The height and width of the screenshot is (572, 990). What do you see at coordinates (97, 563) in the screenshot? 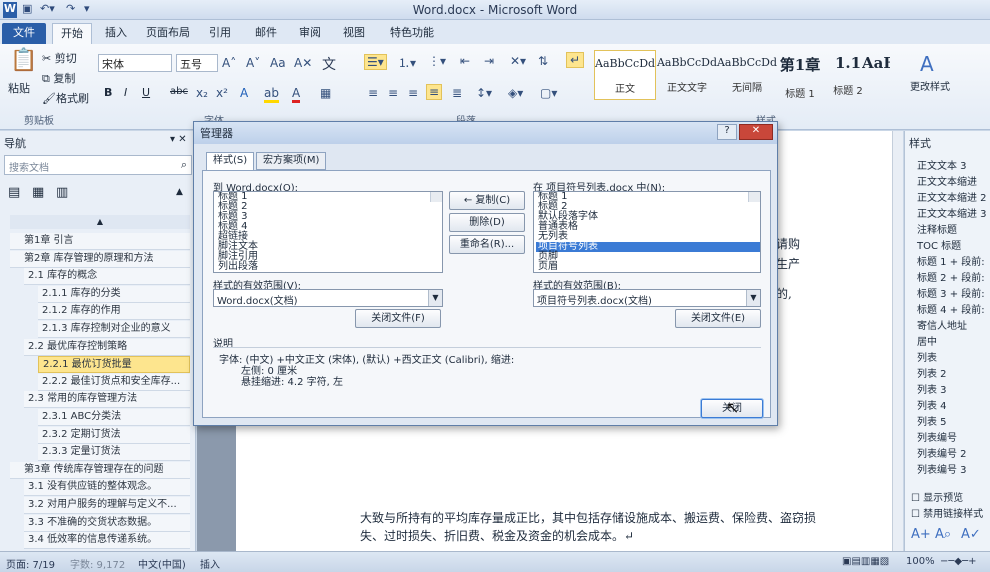
I see `status-words: 字数: 9,172` at bounding box center [97, 563].